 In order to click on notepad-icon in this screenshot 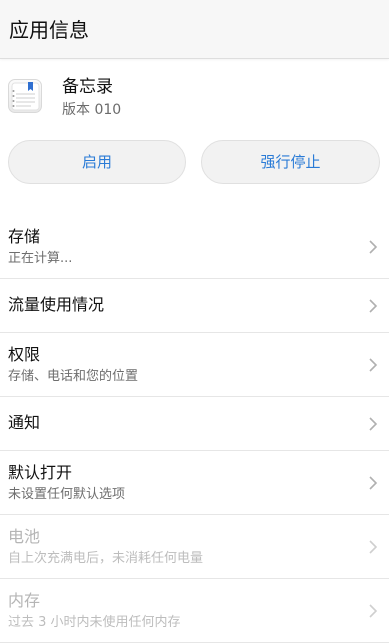, I will do `click(25, 96)`.